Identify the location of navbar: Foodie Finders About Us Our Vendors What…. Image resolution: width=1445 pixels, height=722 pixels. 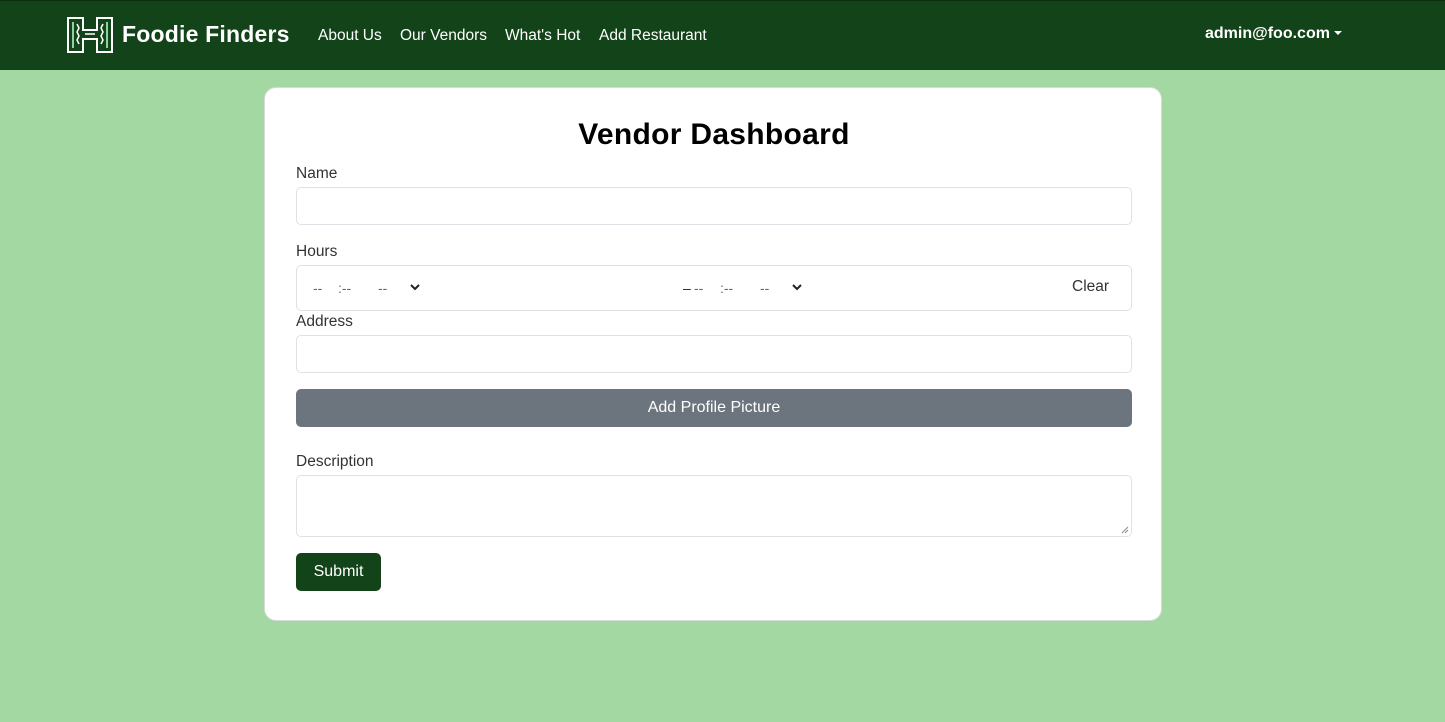
(722, 35).